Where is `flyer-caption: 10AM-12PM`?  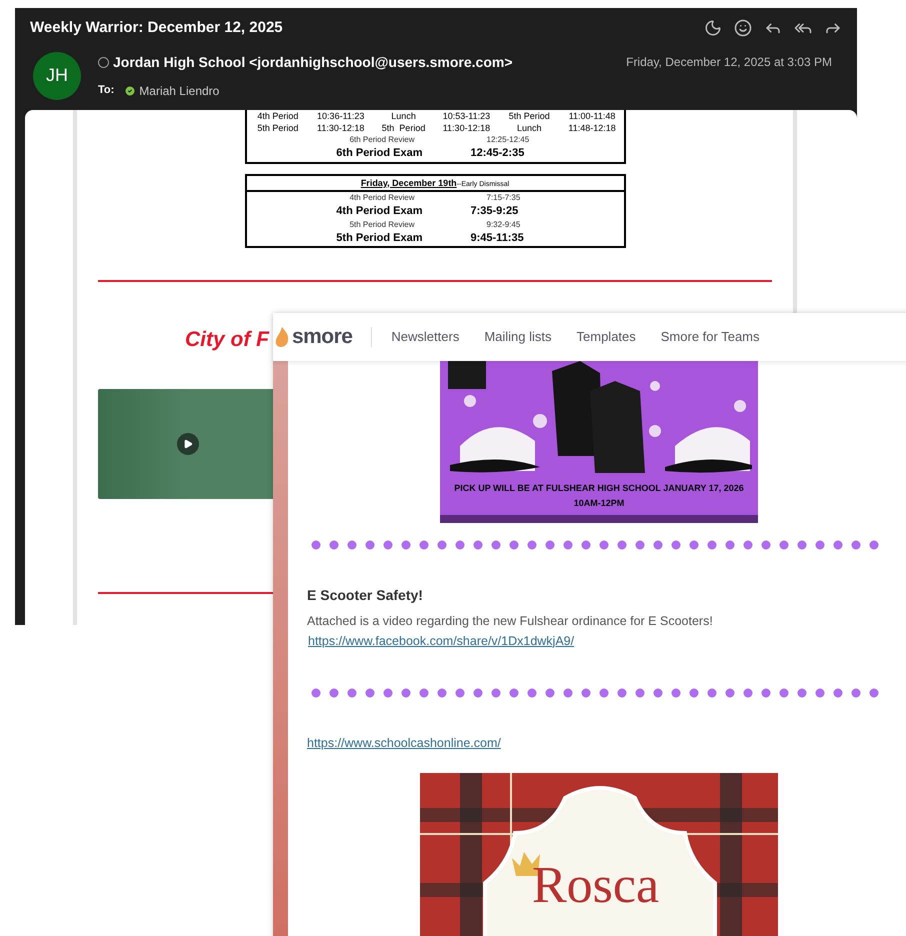 flyer-caption: 10AM-12PM is located at coordinates (599, 503).